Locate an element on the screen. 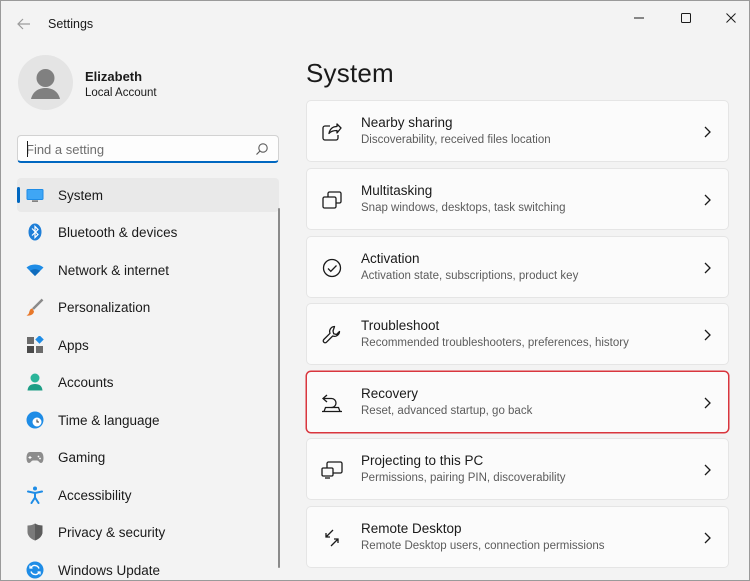  search-icon is located at coordinates (262, 149).